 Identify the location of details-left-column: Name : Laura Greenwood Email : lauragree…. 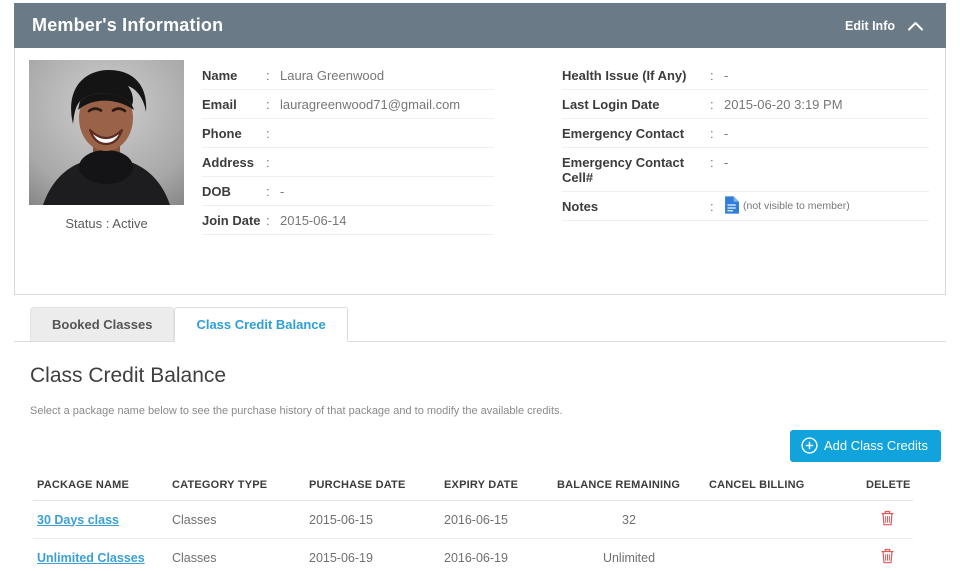
(348, 177).